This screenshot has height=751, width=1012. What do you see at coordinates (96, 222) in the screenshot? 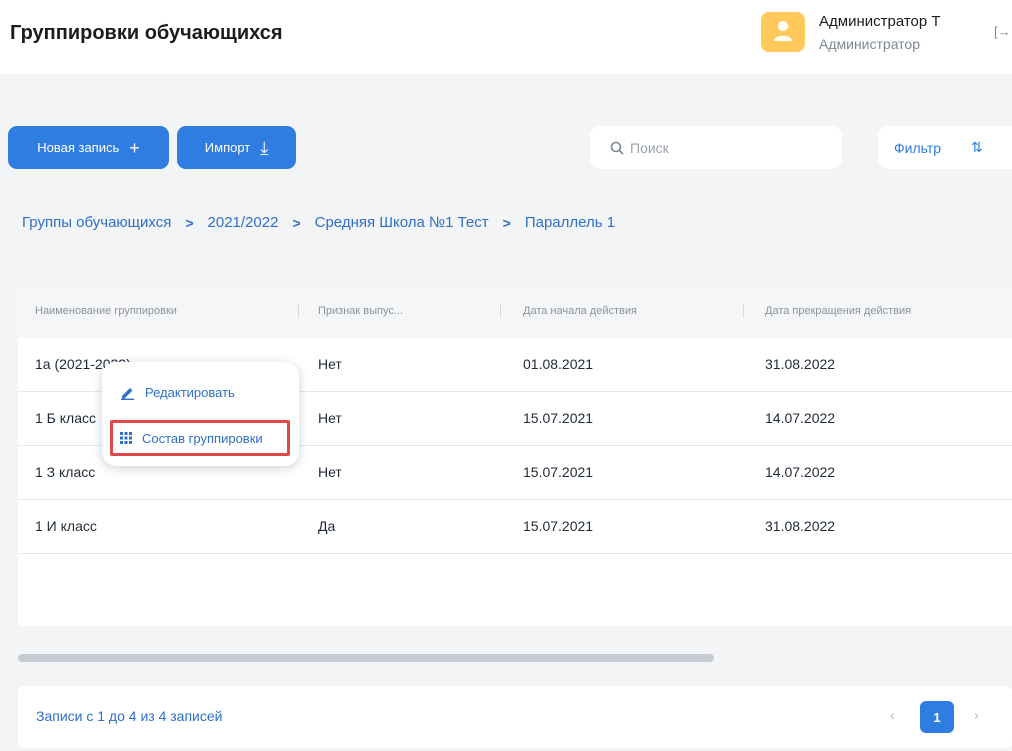
I see `breadcrumb-item-groups: Группы обучающихся` at bounding box center [96, 222].